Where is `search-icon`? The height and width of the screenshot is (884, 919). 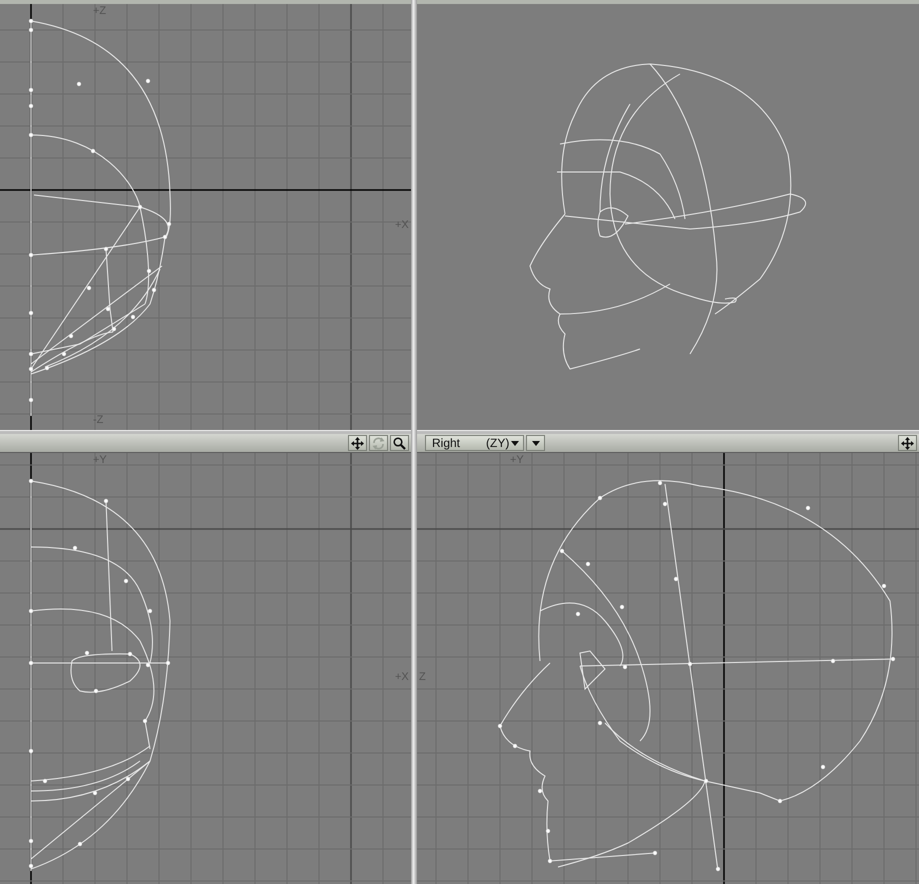
search-icon is located at coordinates (399, 443).